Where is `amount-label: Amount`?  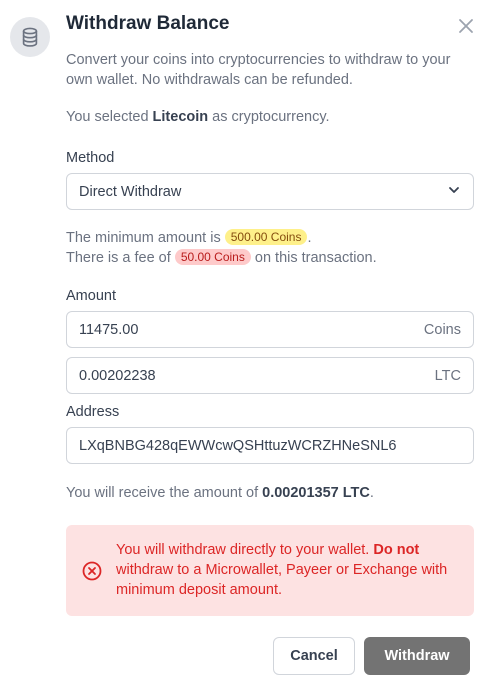 amount-label: Amount is located at coordinates (91, 296).